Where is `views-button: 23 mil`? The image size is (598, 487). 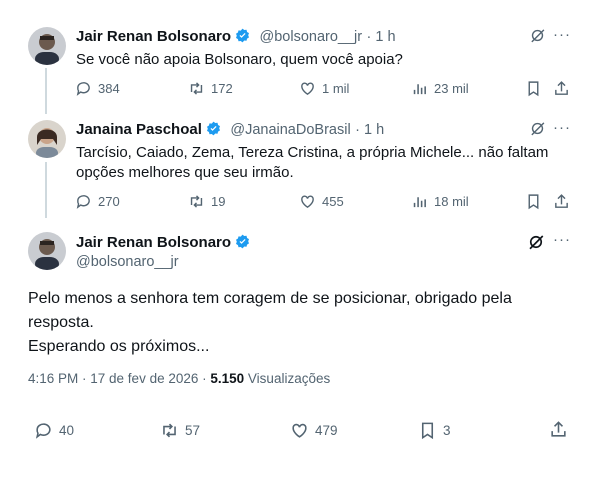 views-button: 23 mil is located at coordinates (440, 88).